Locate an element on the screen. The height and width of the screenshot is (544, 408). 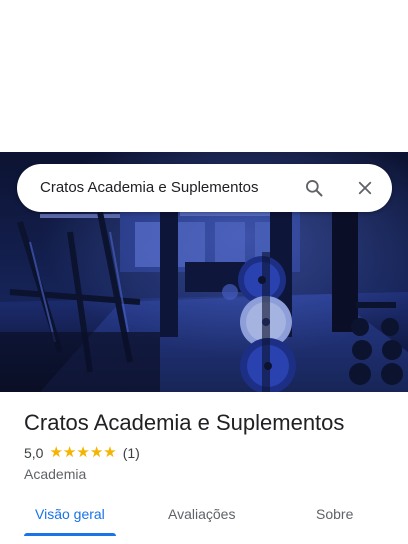
rating-row: 5,0 ★ ★ ★ ★ ★ (1) is located at coordinates (82, 453).